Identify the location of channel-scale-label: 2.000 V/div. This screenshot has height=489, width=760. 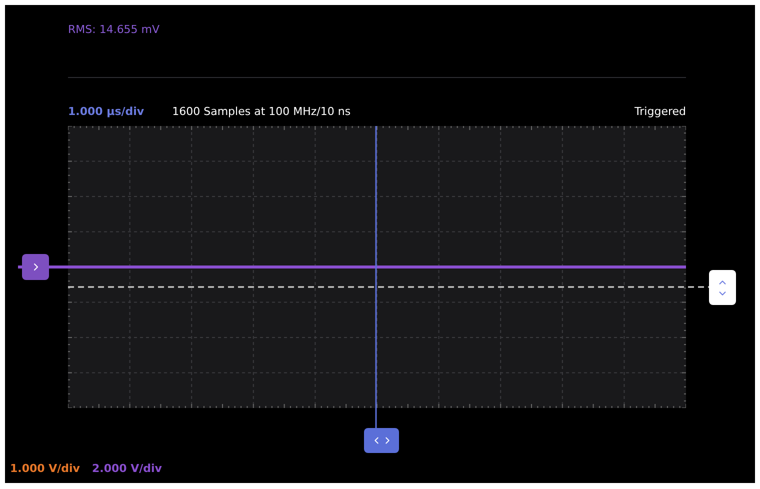
(127, 468).